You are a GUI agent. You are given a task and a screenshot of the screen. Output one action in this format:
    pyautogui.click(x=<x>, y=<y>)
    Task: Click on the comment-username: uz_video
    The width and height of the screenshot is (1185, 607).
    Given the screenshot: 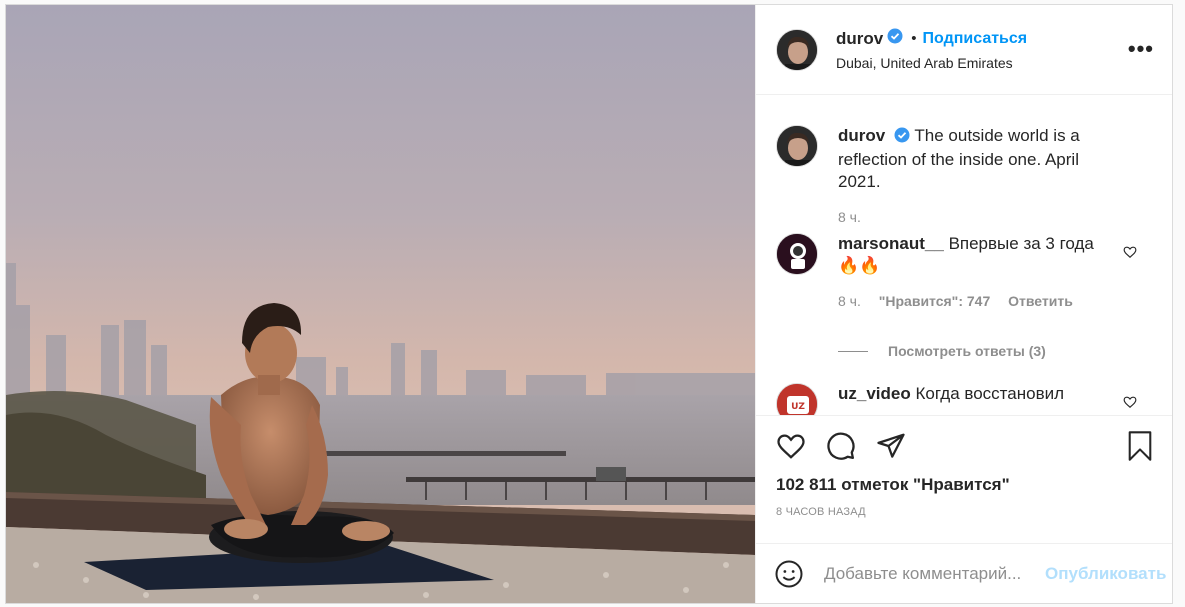 What is the action you would take?
    pyautogui.click(x=874, y=393)
    